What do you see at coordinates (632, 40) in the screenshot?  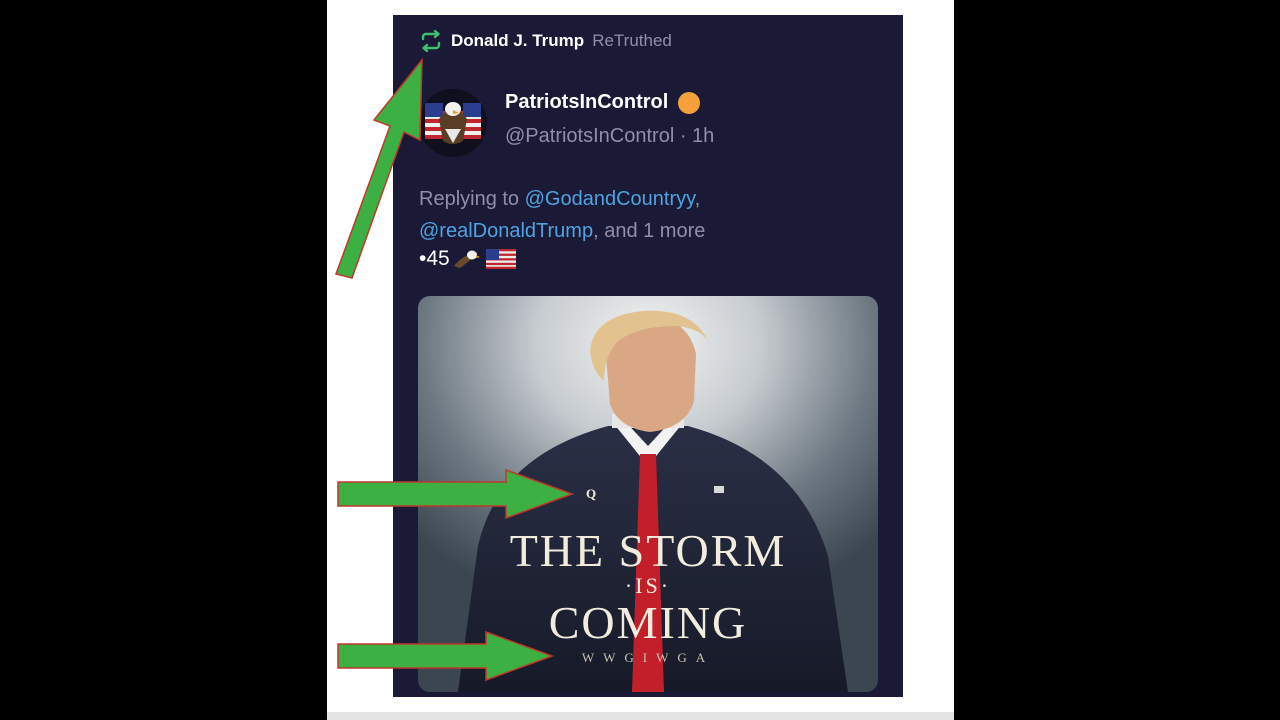 I see `retruth-label: ReTruthed` at bounding box center [632, 40].